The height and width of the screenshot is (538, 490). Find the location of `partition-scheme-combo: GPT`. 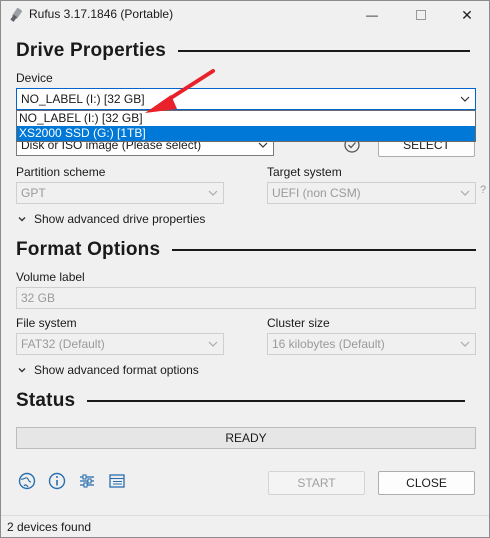

partition-scheme-combo: GPT is located at coordinates (120, 193).